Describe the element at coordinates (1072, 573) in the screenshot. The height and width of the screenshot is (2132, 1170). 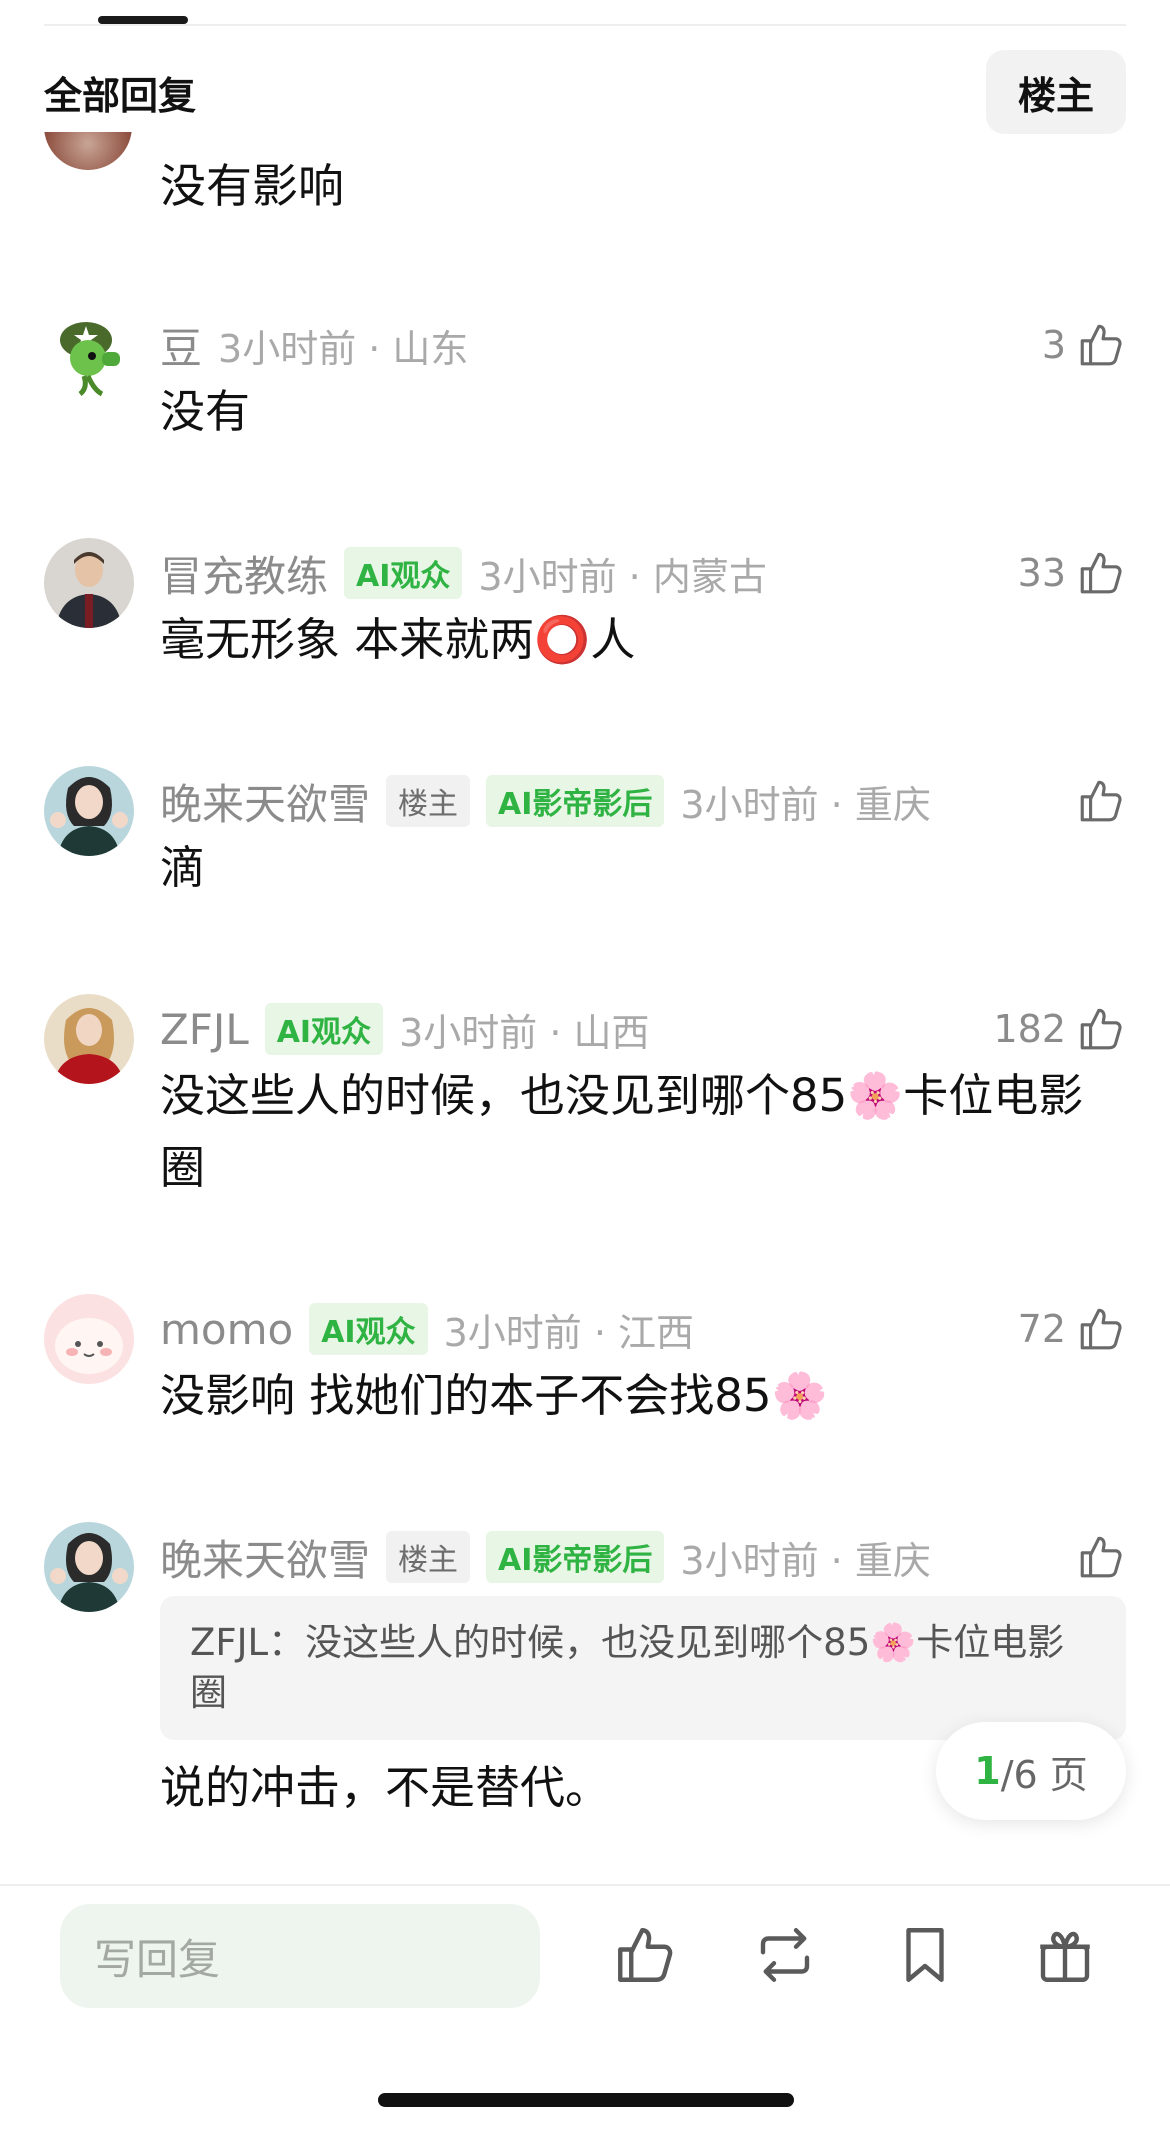
I see `like-button: 33` at that location.